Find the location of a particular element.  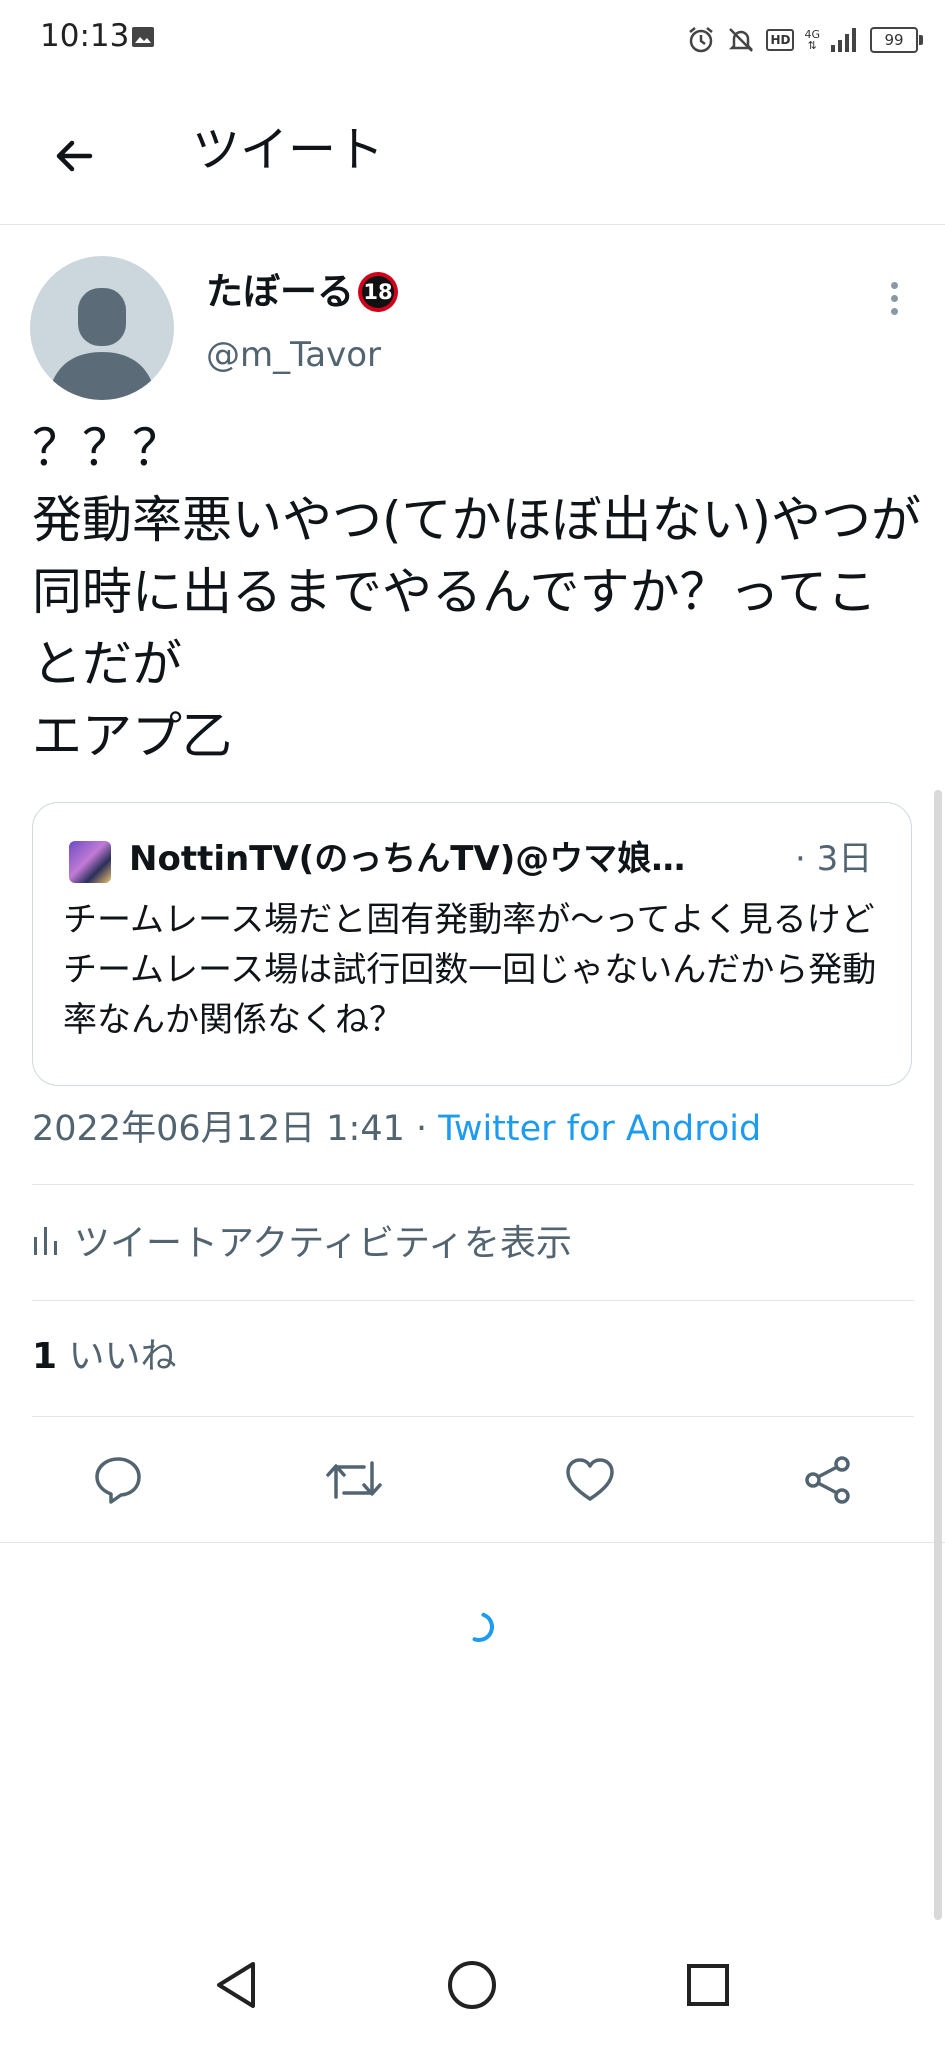

nav-recents-button is located at coordinates (708, 1985).